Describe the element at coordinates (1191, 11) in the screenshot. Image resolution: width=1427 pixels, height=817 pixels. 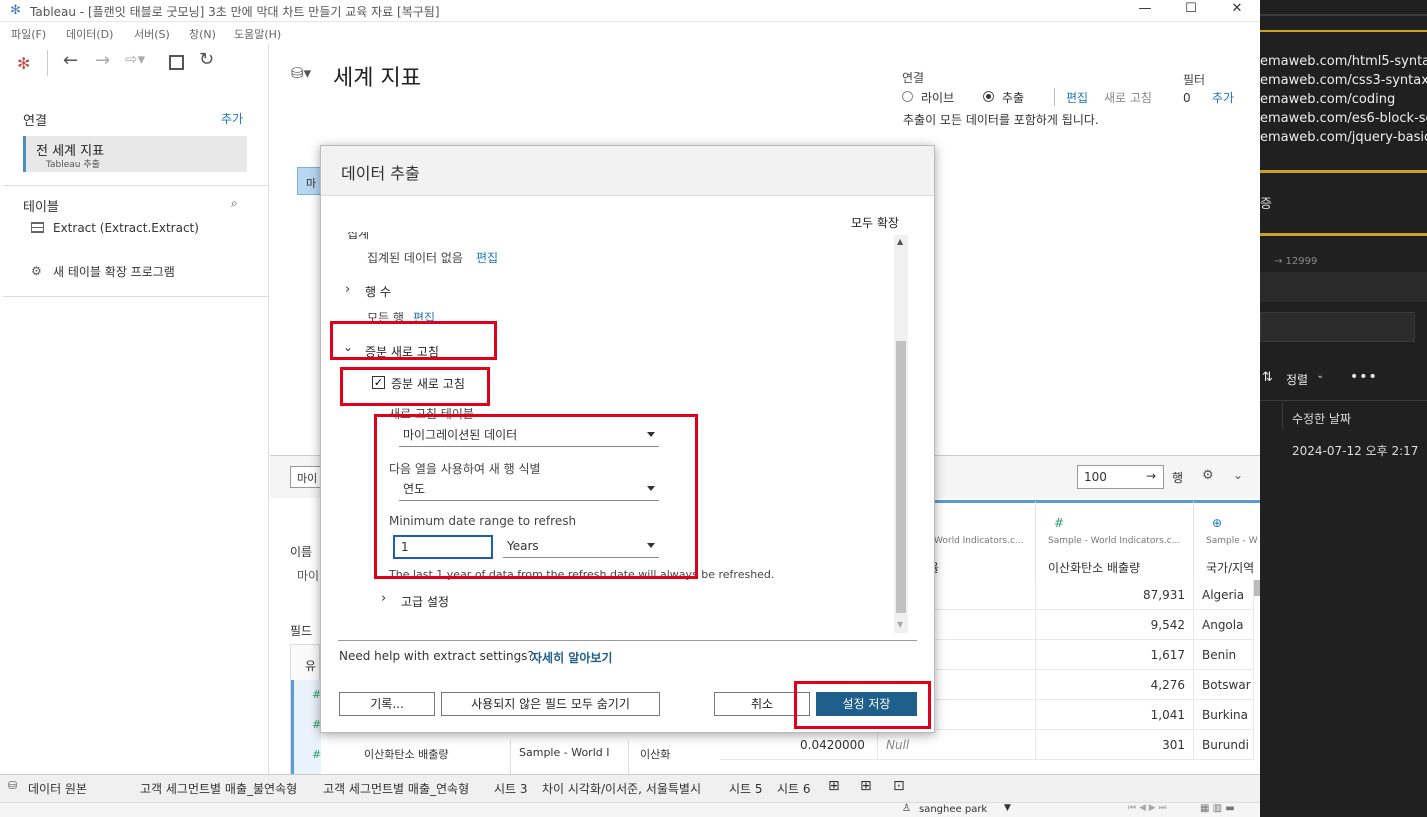
I see `maximize-button: ☐` at that location.